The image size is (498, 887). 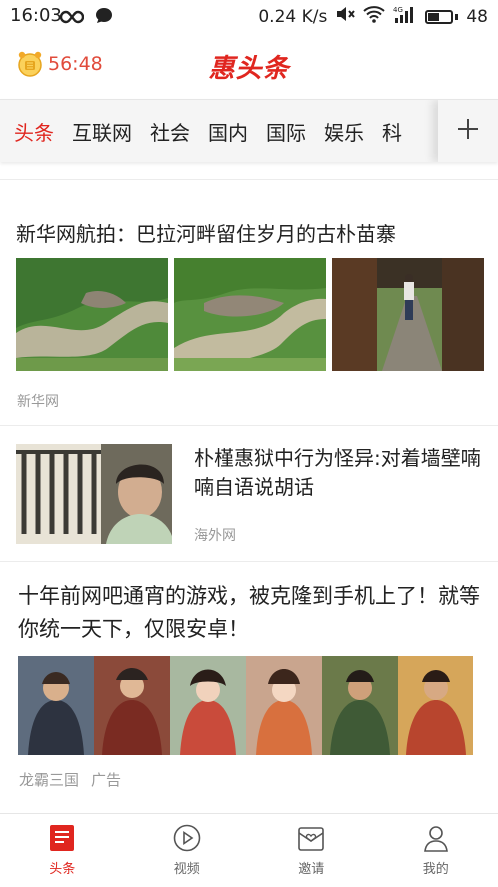 What do you see at coordinates (249, 130) in the screenshot?
I see `category-tabs: 头条 互联网 社会 国内 国际 娱乐 科` at bounding box center [249, 130].